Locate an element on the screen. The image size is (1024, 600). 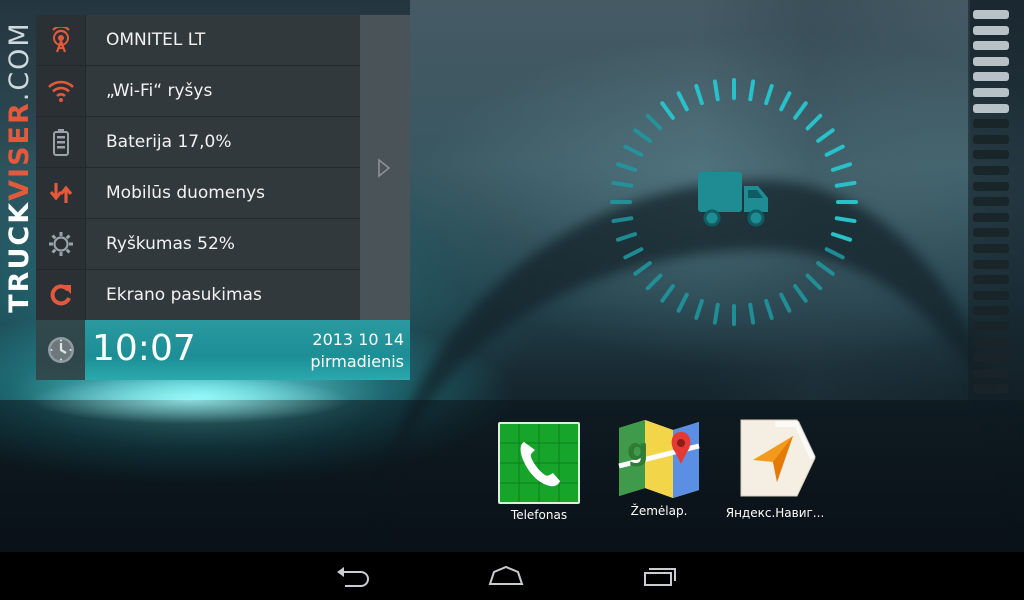
status-row-rotation: Ekrano pasukimas is located at coordinates (198, 295).